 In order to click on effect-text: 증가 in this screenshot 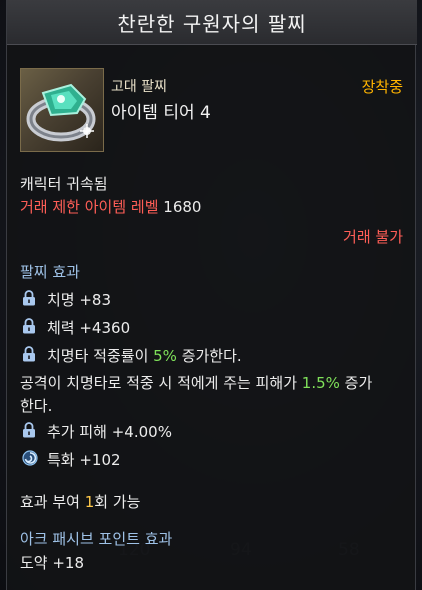, I will do `click(356, 383)`.